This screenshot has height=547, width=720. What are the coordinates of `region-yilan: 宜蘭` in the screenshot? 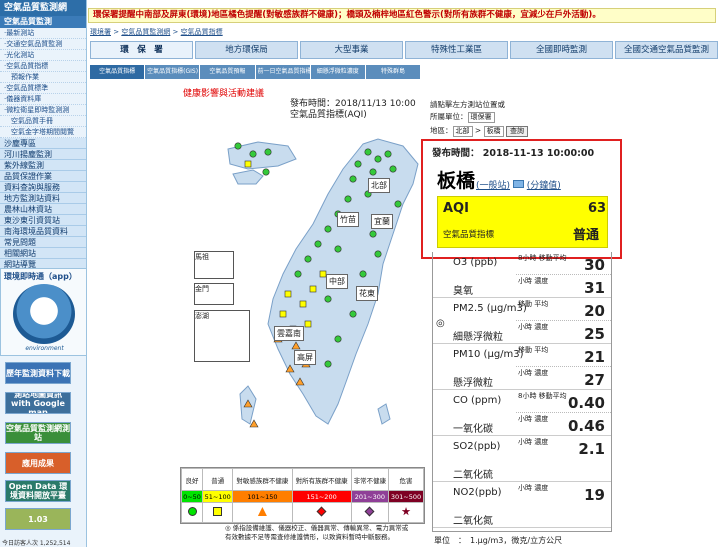 It's located at (382, 221).